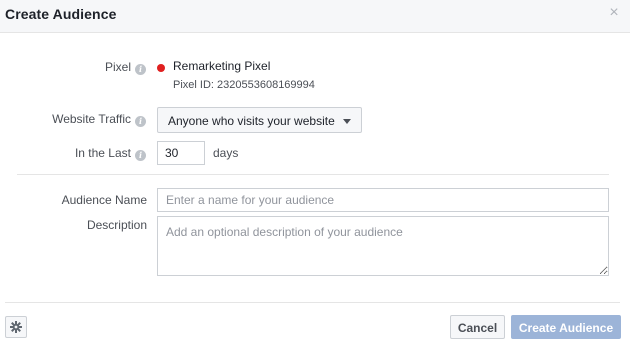 This screenshot has height=347, width=630. Describe the element at coordinates (161, 68) in the screenshot. I see `pixel-status-icon` at that location.